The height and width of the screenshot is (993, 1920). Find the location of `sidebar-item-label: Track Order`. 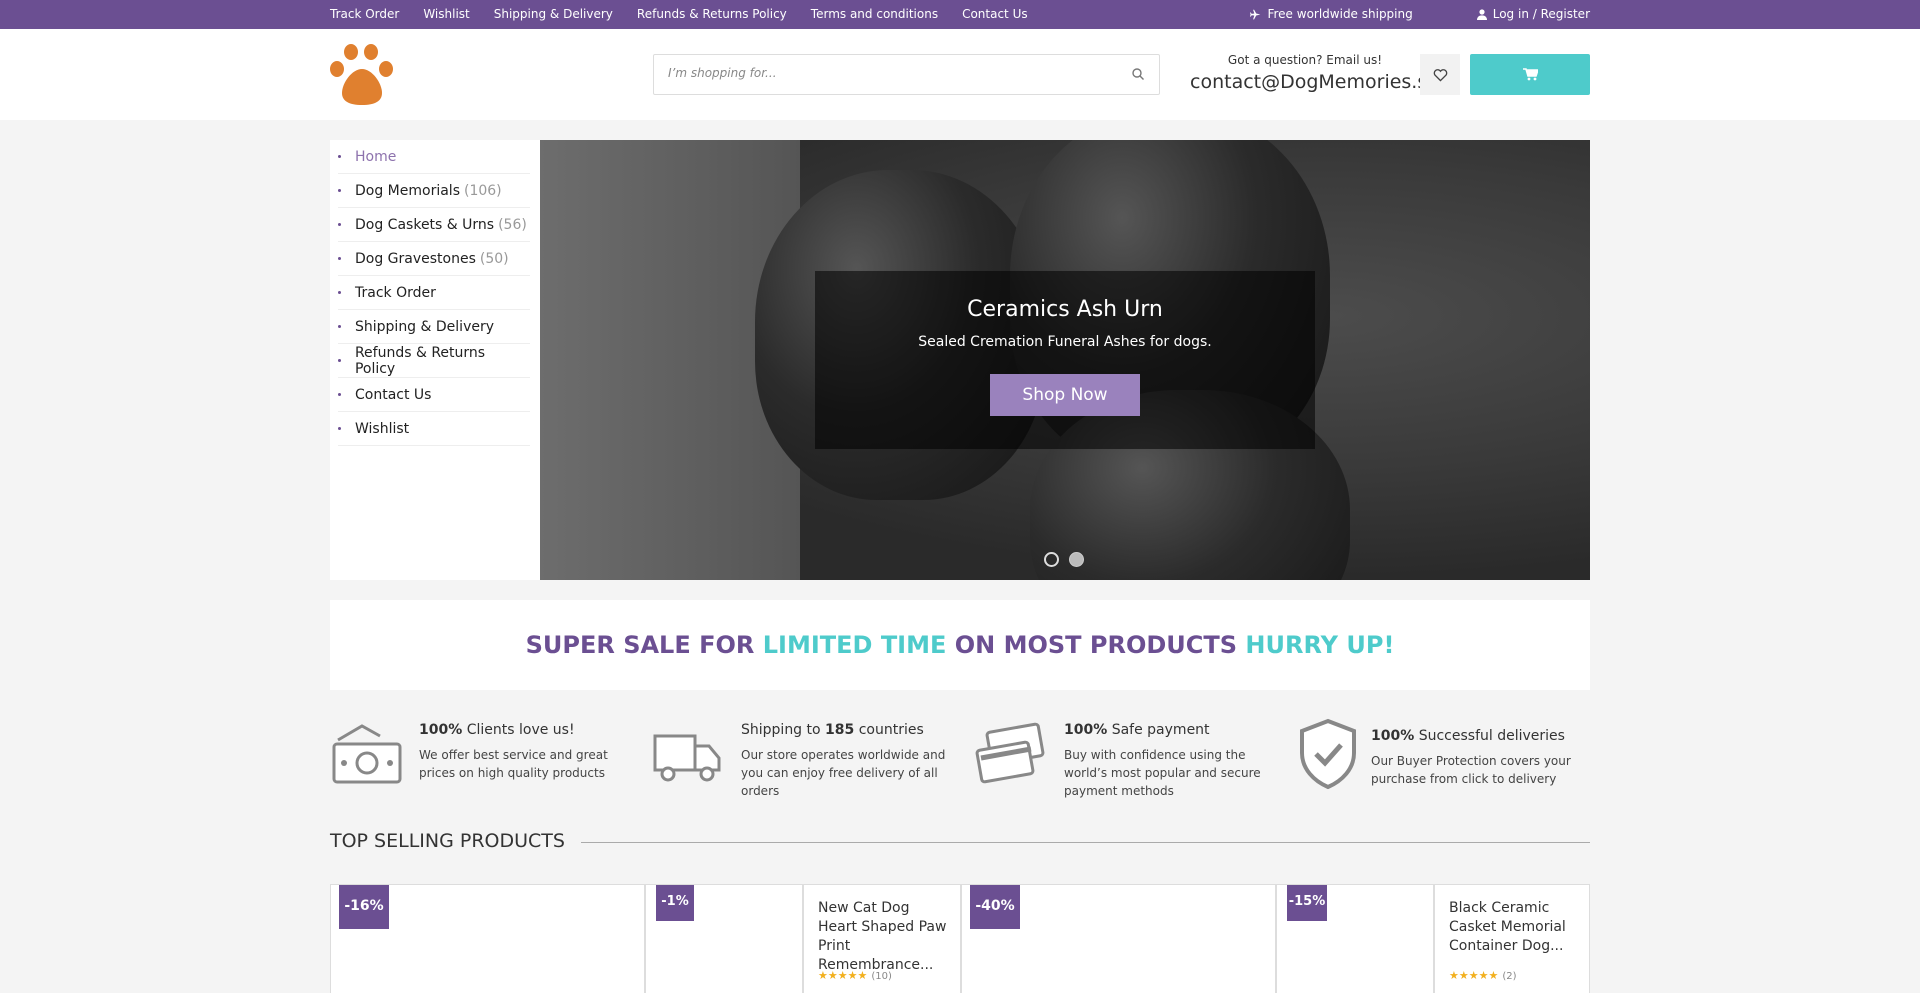

sidebar-item-label: Track Order is located at coordinates (395, 292).